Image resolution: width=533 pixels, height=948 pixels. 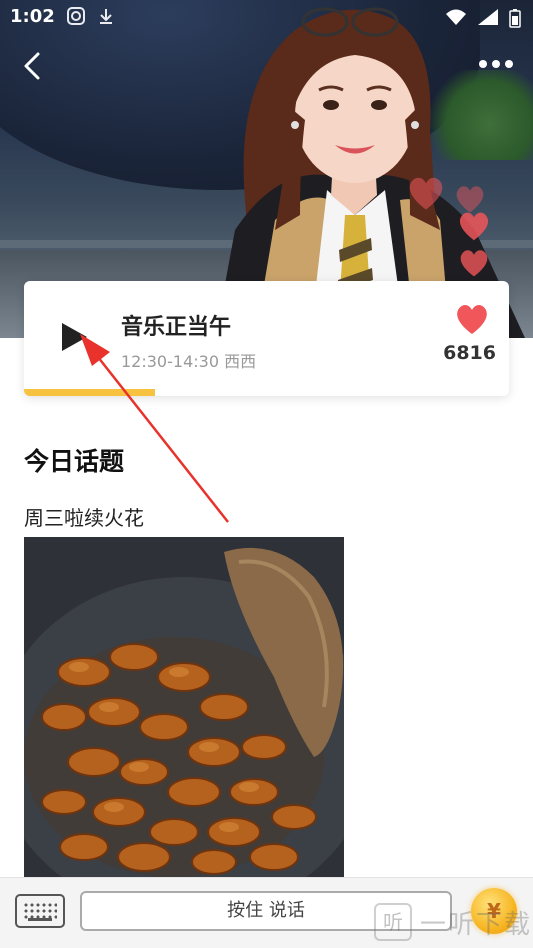 I want to click on keyboard-icon, so click(x=40, y=911).